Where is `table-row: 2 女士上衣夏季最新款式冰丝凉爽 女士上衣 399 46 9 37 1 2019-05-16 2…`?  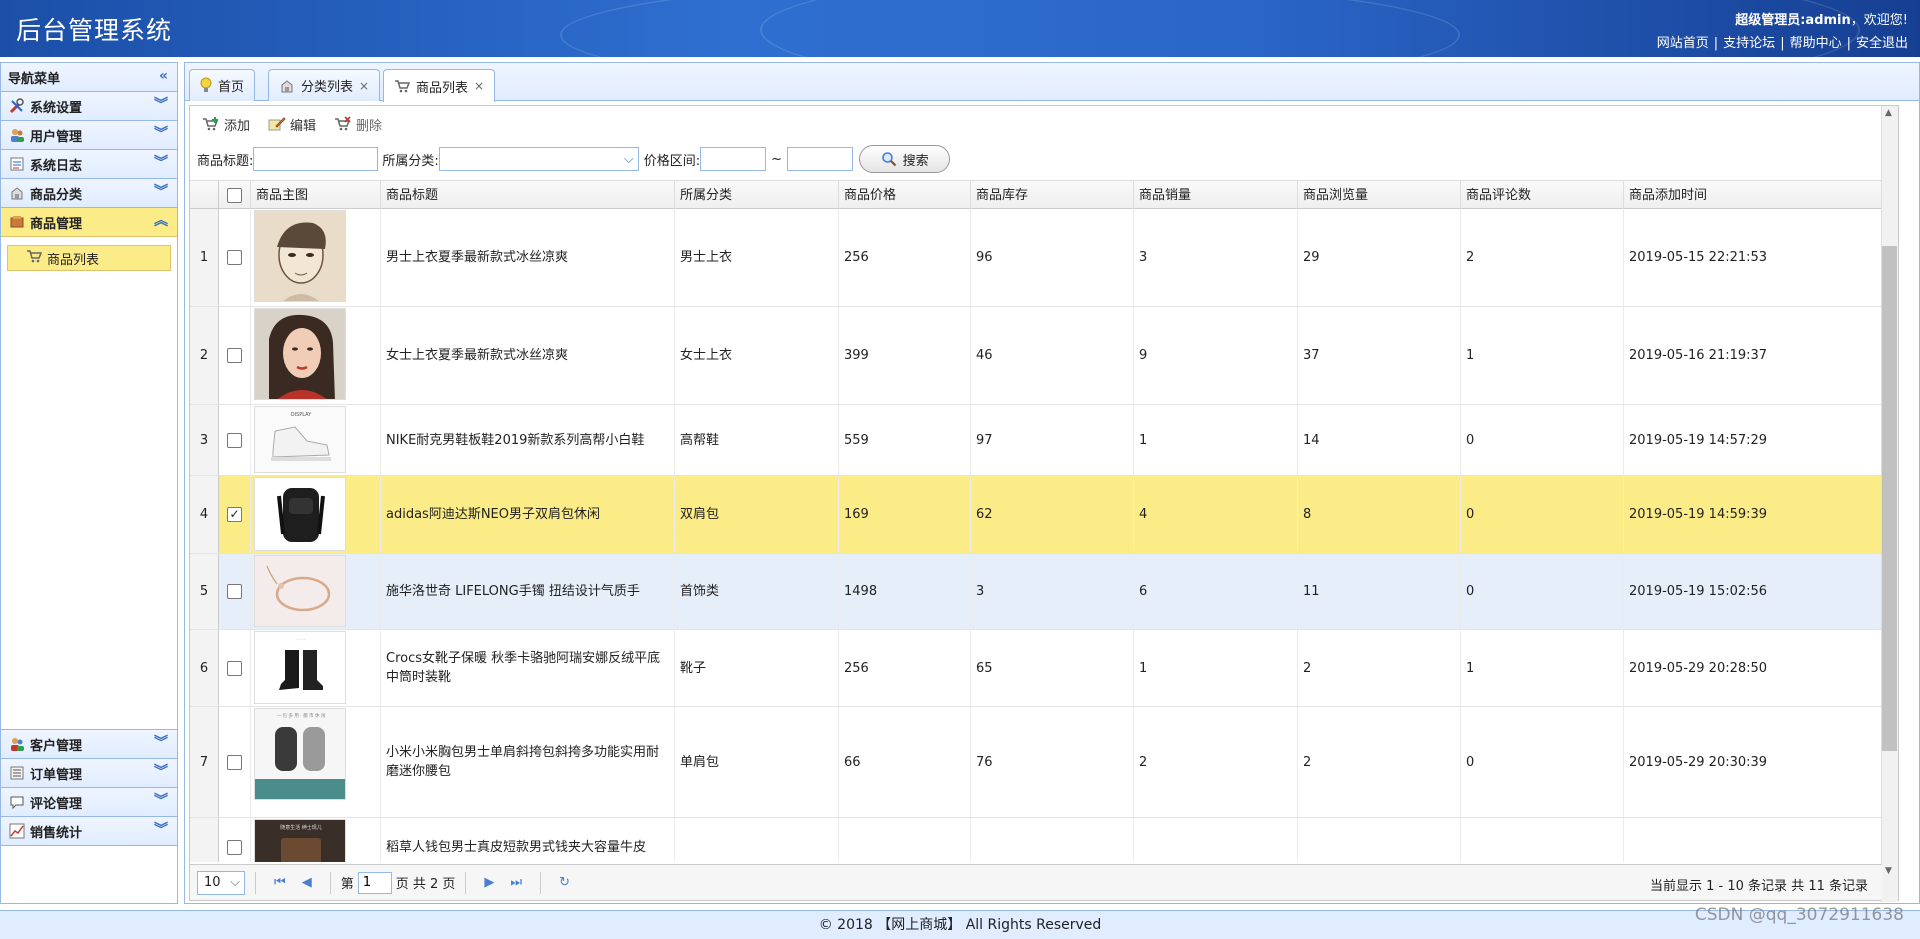 table-row: 2 女士上衣夏季最新款式冰丝凉爽 女士上衣 399 46 9 37 1 2019-05-16 2… is located at coordinates (1036, 356).